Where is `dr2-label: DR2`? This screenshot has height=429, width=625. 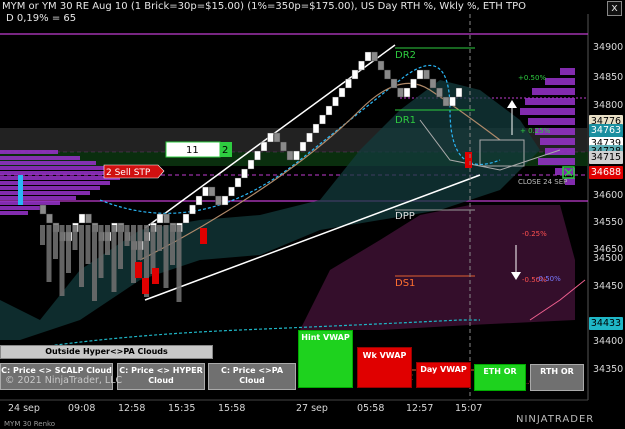 dr2-label: DR2 is located at coordinates (405, 55).